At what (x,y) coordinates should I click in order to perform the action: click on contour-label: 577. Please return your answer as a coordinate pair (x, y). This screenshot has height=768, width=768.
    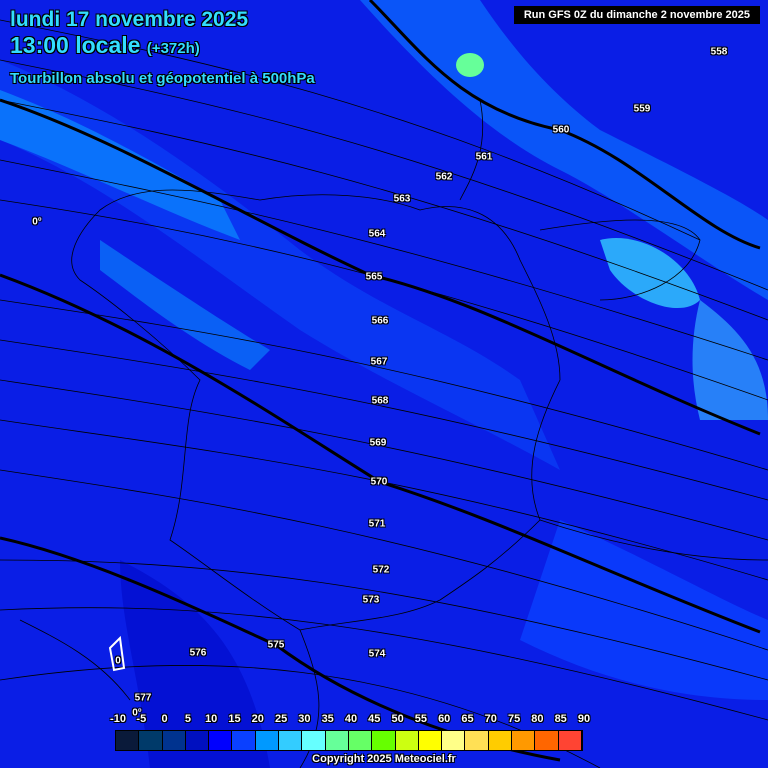
    Looking at the image, I should click on (143, 698).